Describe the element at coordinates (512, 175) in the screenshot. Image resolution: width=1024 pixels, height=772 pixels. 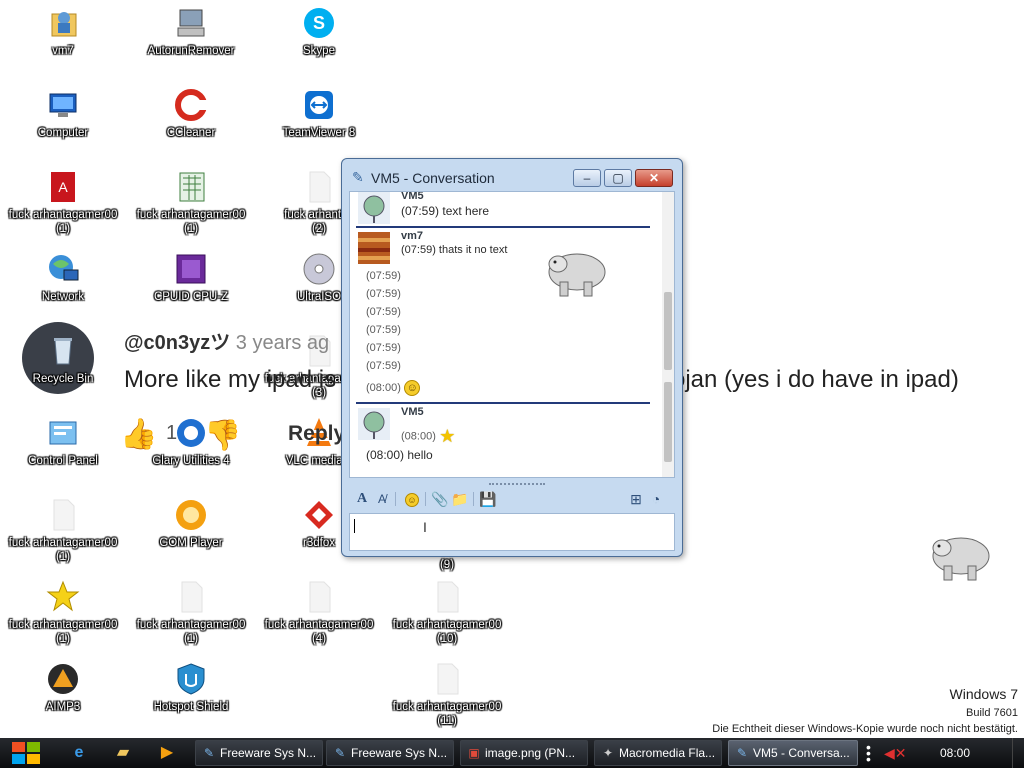
I see `window-titlebar: ✎ VM5 - Conversation – ▢ ✕` at that location.